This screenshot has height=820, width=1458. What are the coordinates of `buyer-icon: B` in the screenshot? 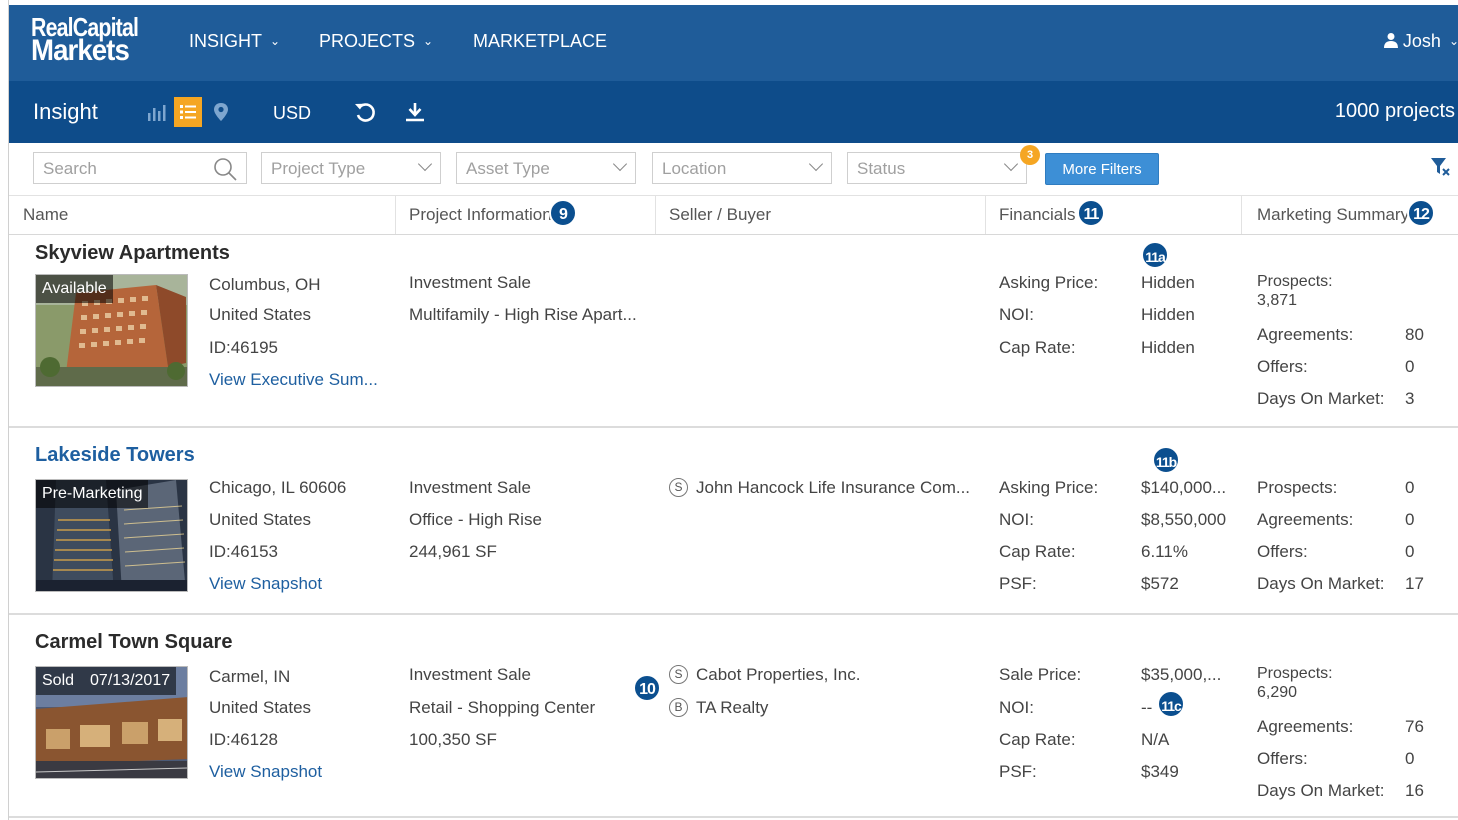 It's located at (678, 707).